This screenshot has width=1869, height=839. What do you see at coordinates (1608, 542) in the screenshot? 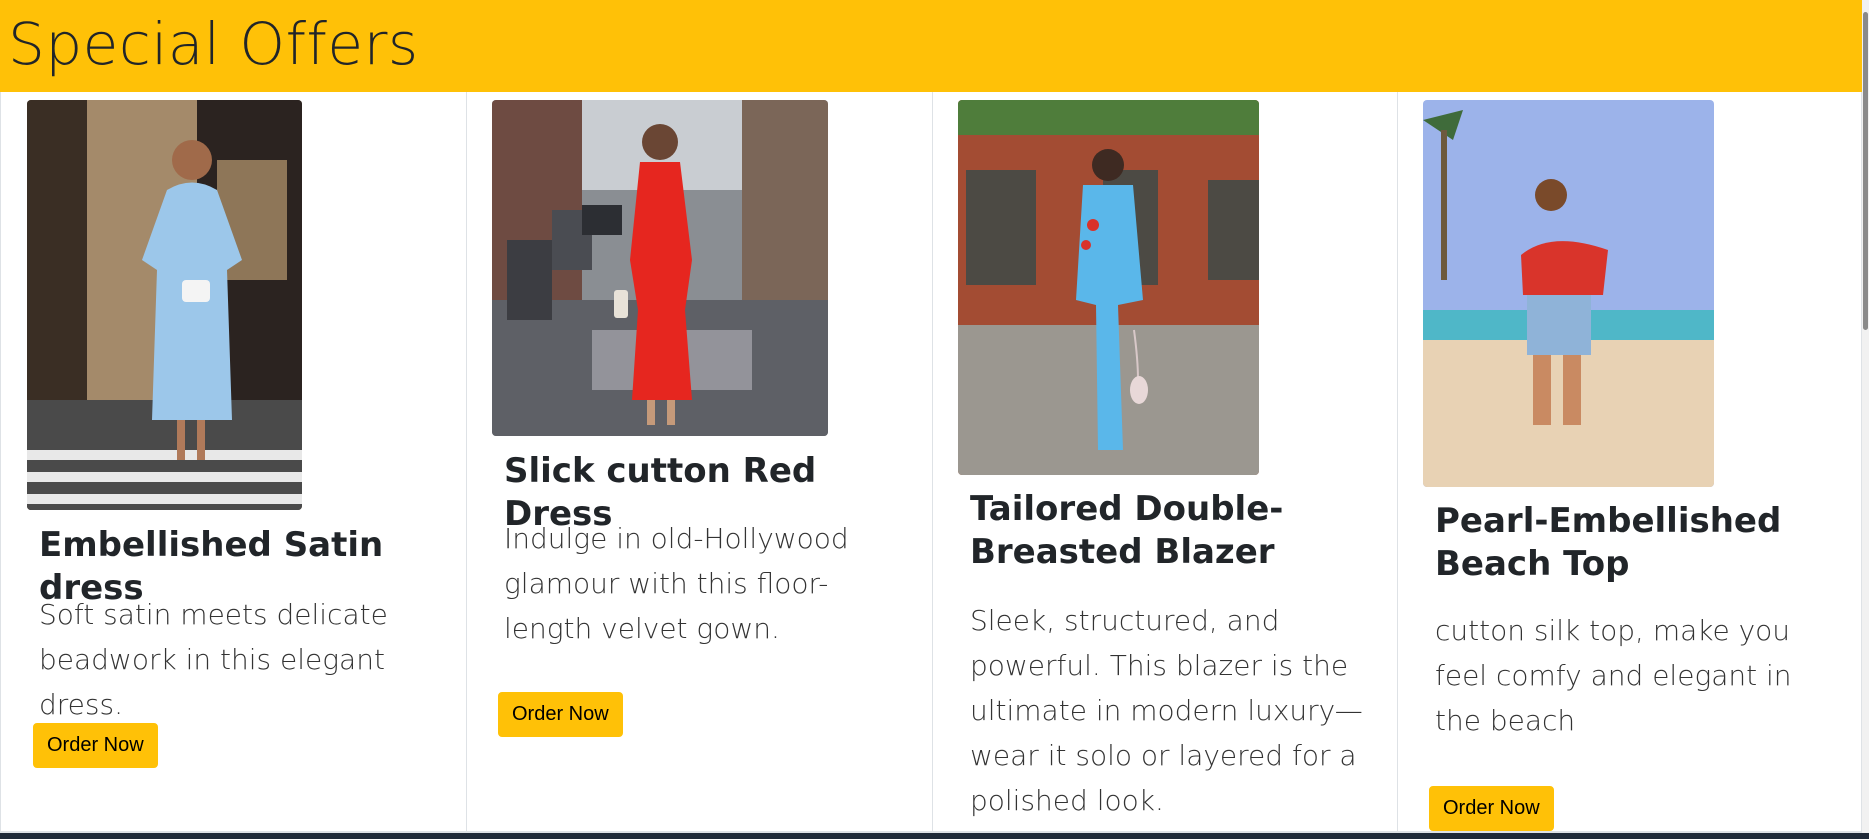
I see `product-title: Pearl-Embellished Beach Top` at bounding box center [1608, 542].